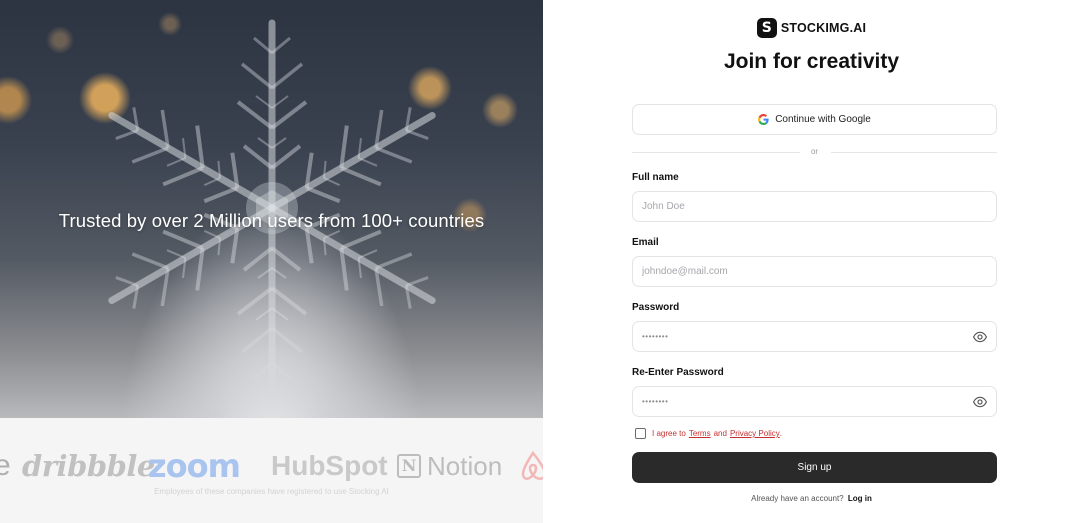  Describe the element at coordinates (823, 28) in the screenshot. I see `brand-name: STOCKIMG.AI` at that location.